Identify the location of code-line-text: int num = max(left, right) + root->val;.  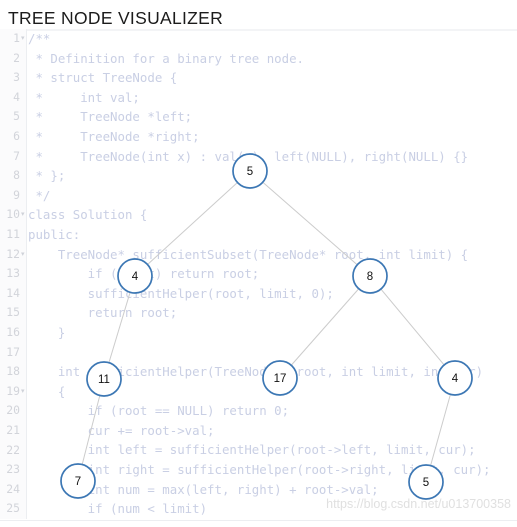
(203, 489).